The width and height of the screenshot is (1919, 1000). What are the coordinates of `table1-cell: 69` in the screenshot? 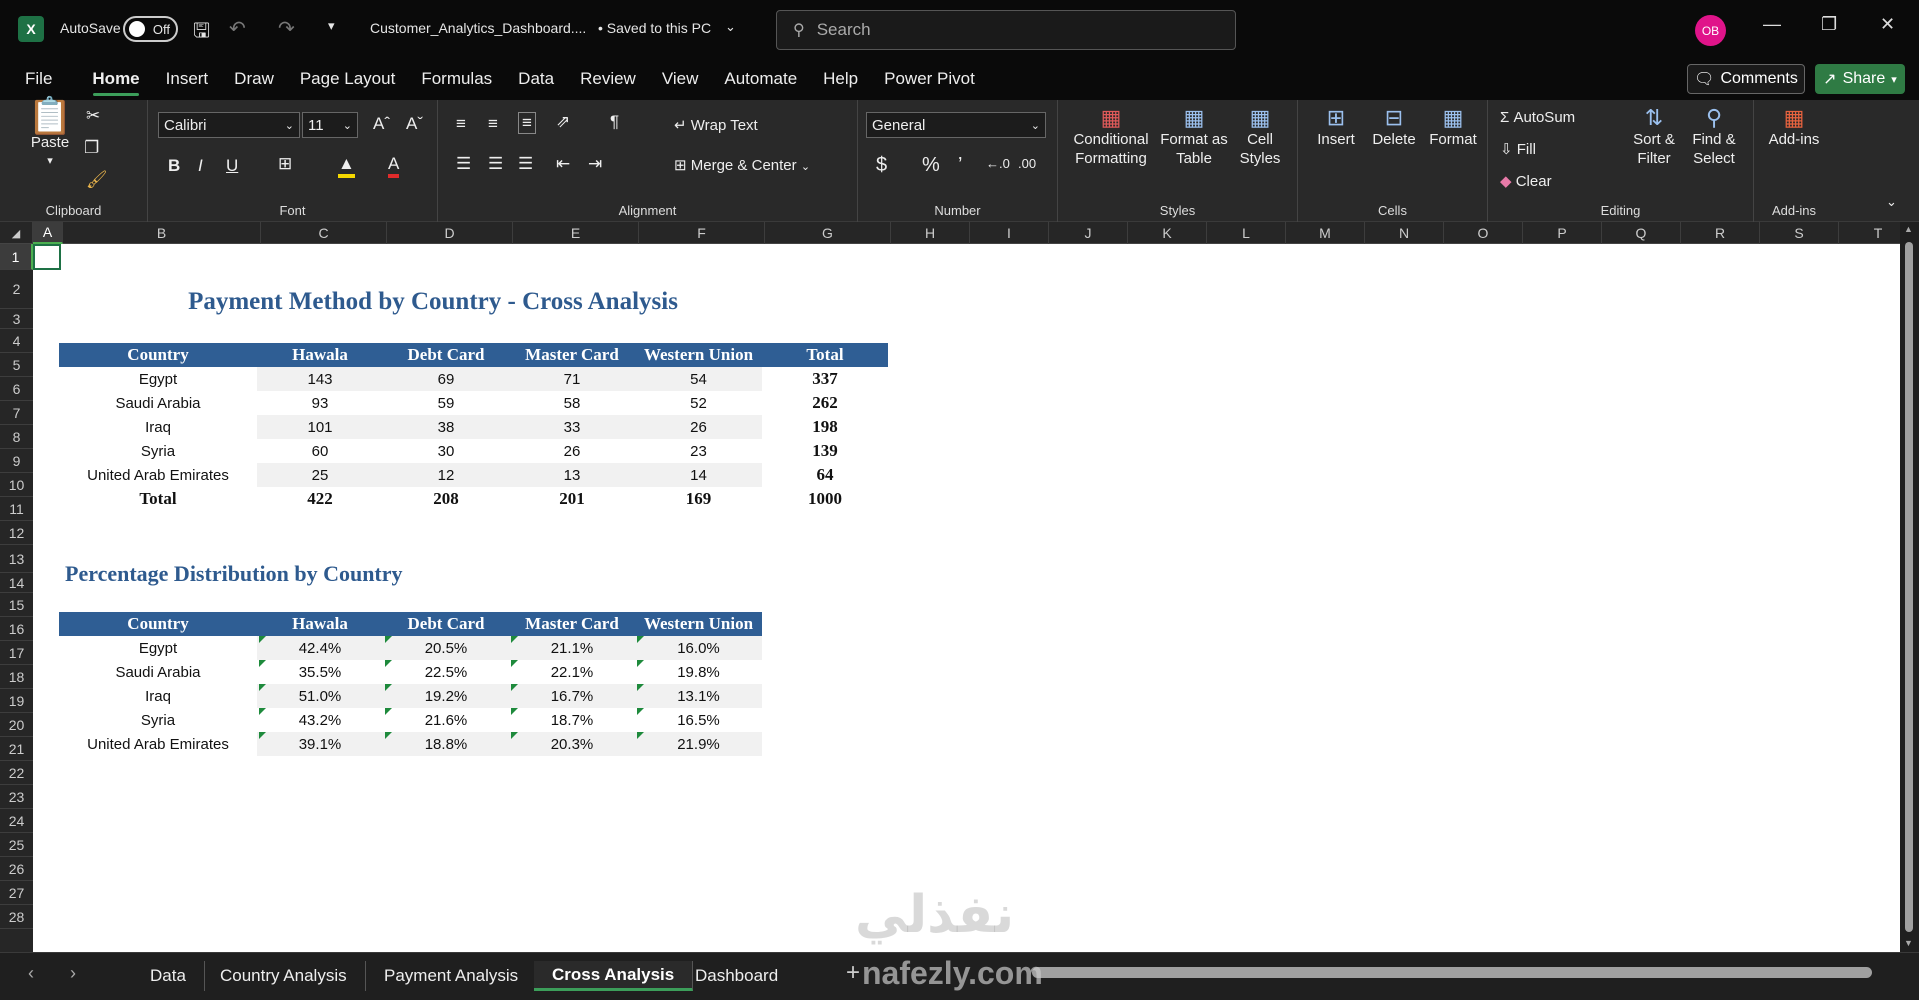 It's located at (446, 379).